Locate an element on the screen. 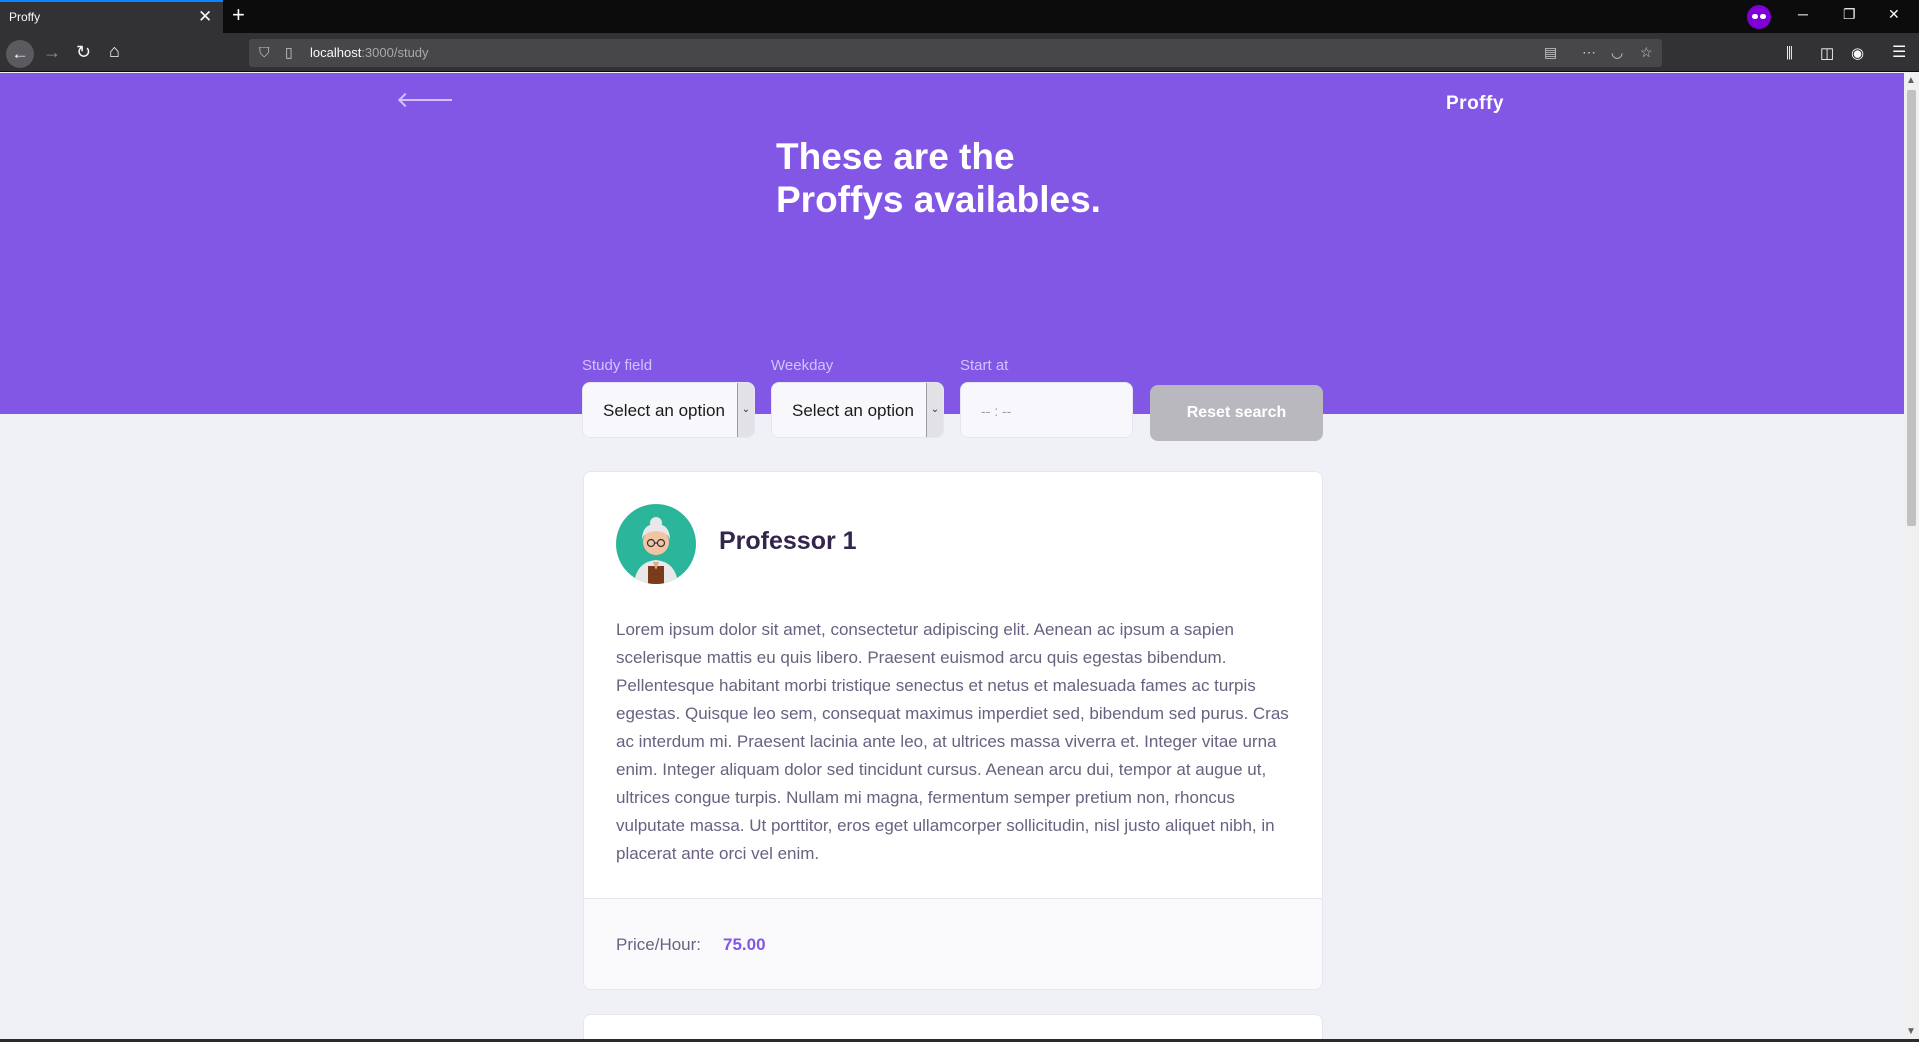 This screenshot has width=1919, height=1042. home-icon: ⌂ is located at coordinates (114, 51).